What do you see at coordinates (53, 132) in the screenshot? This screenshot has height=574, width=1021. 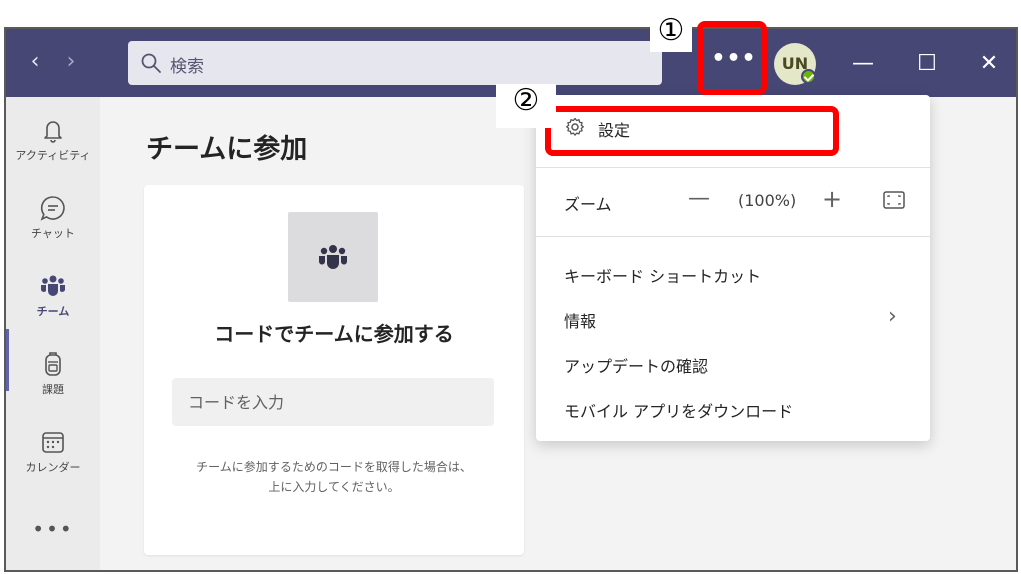 I see `bell-icon` at bounding box center [53, 132].